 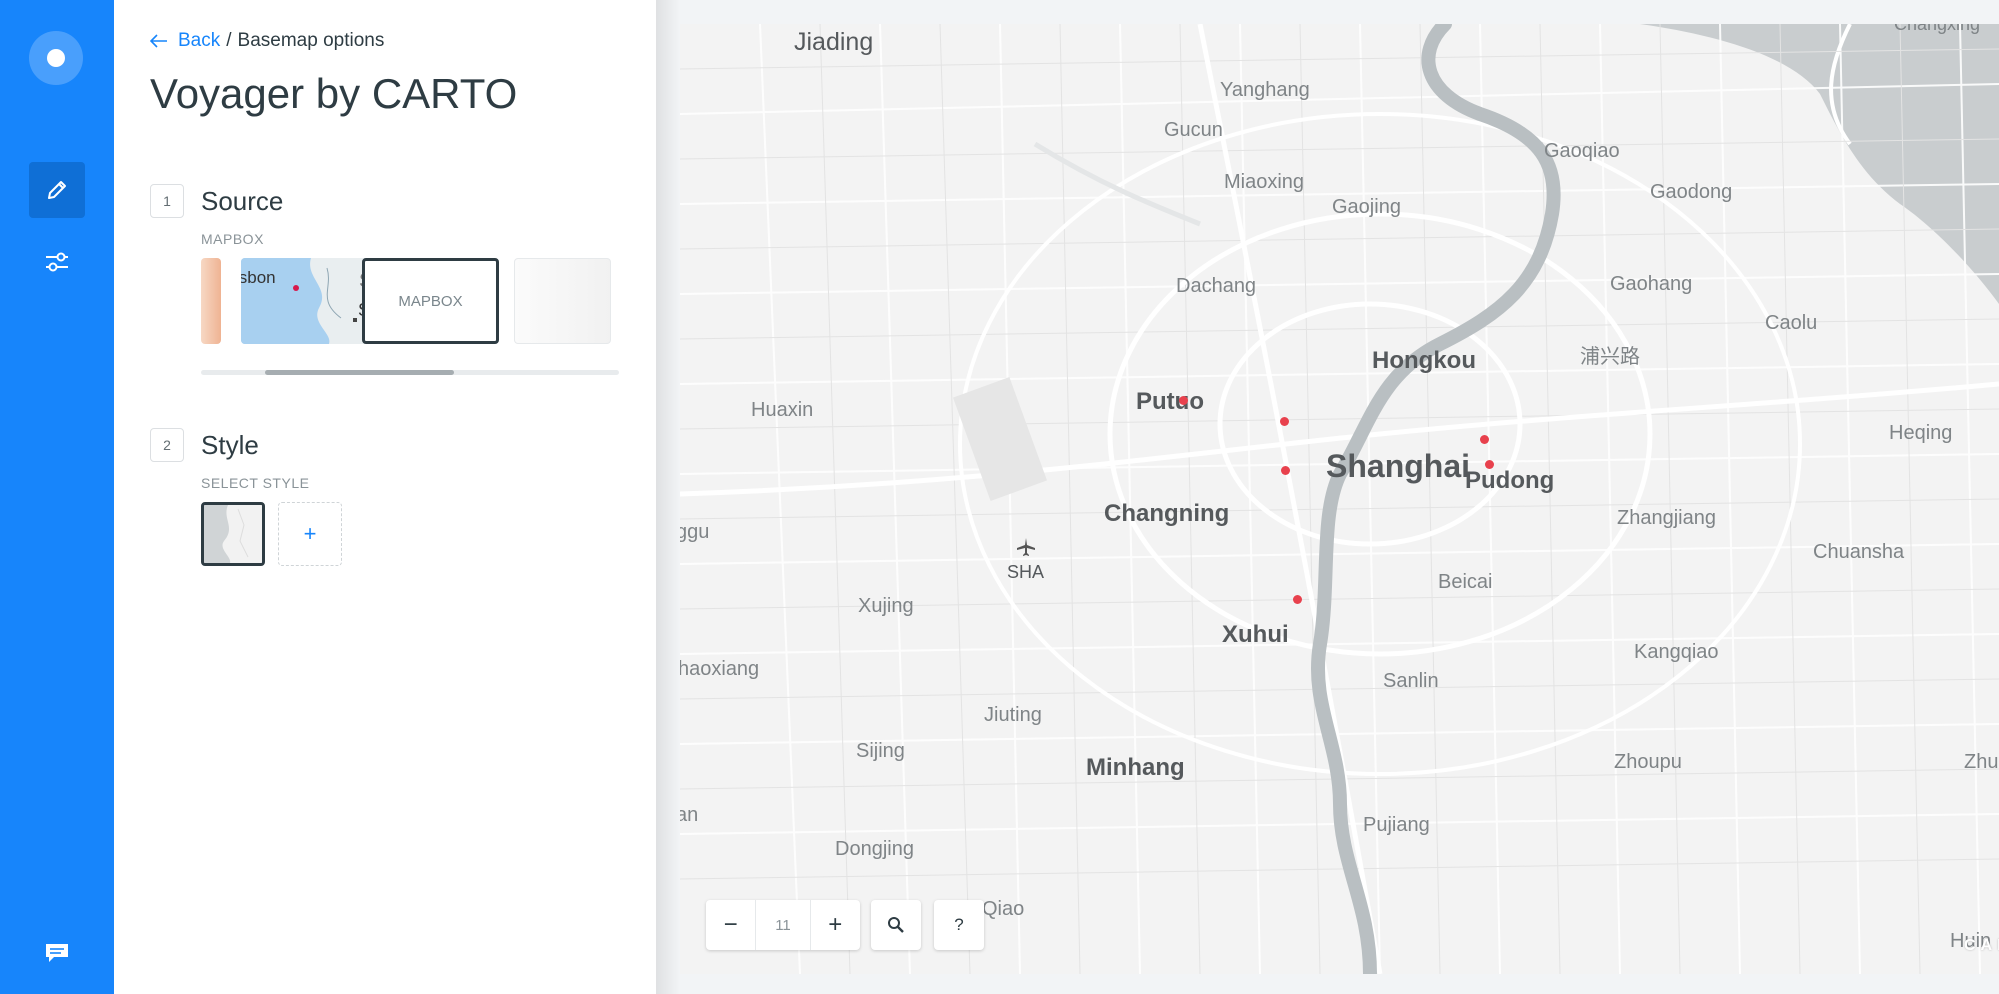 I want to click on zoom-level: 11, so click(x=783, y=925).